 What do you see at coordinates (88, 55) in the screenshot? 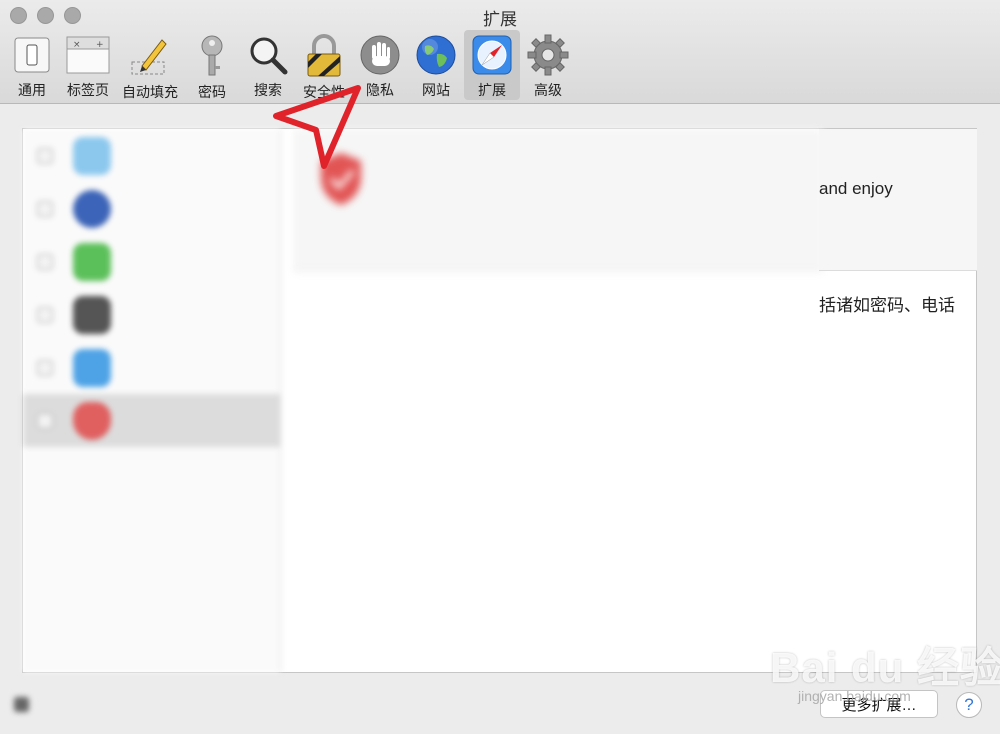
I see `tabs-icon: × +` at bounding box center [88, 55].